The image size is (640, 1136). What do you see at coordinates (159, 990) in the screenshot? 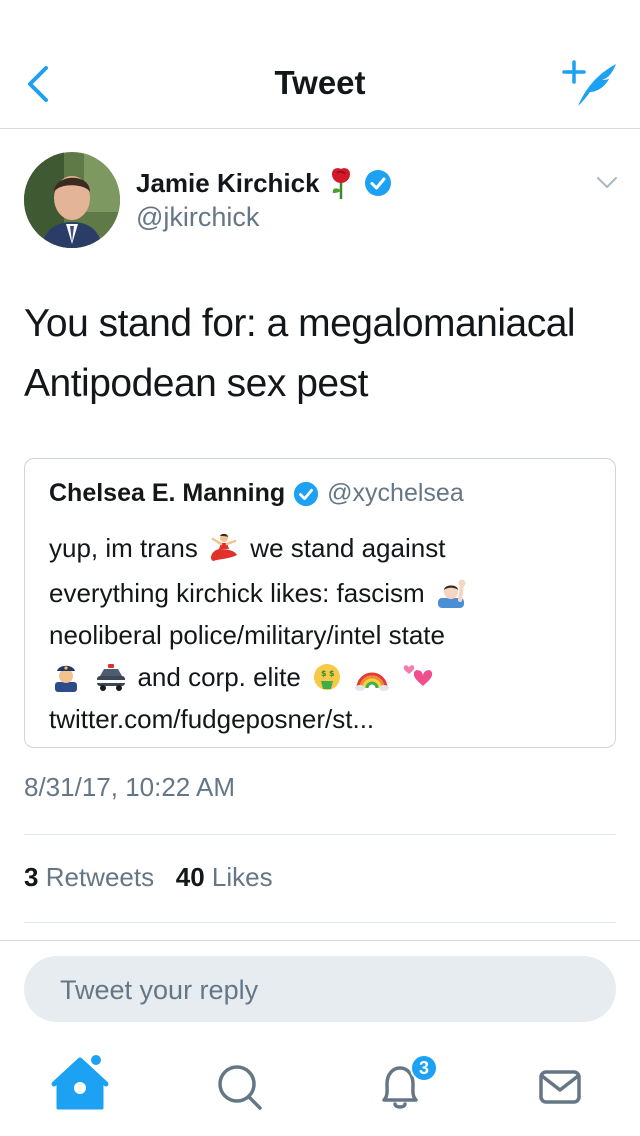
I see `reply-placeholder: Tweet your reply` at bounding box center [159, 990].